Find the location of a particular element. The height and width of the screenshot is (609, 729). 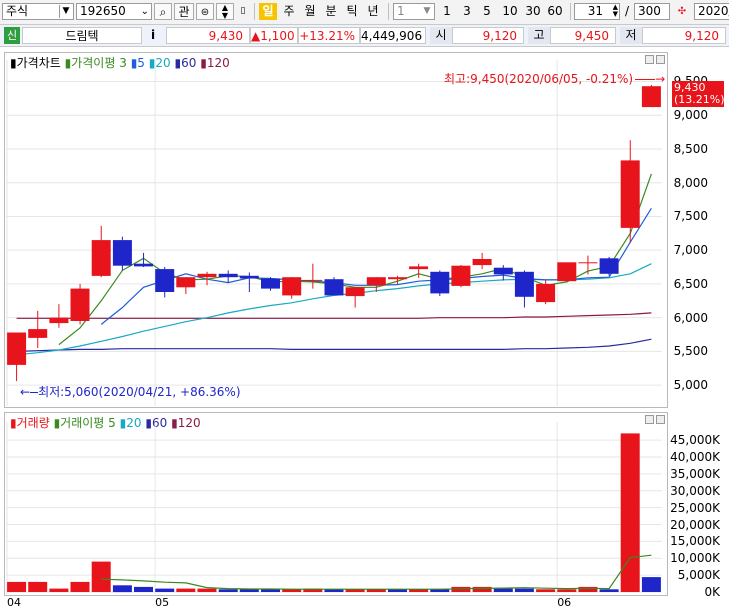

price-y-tick: 7,000 is located at coordinates (690, 250).